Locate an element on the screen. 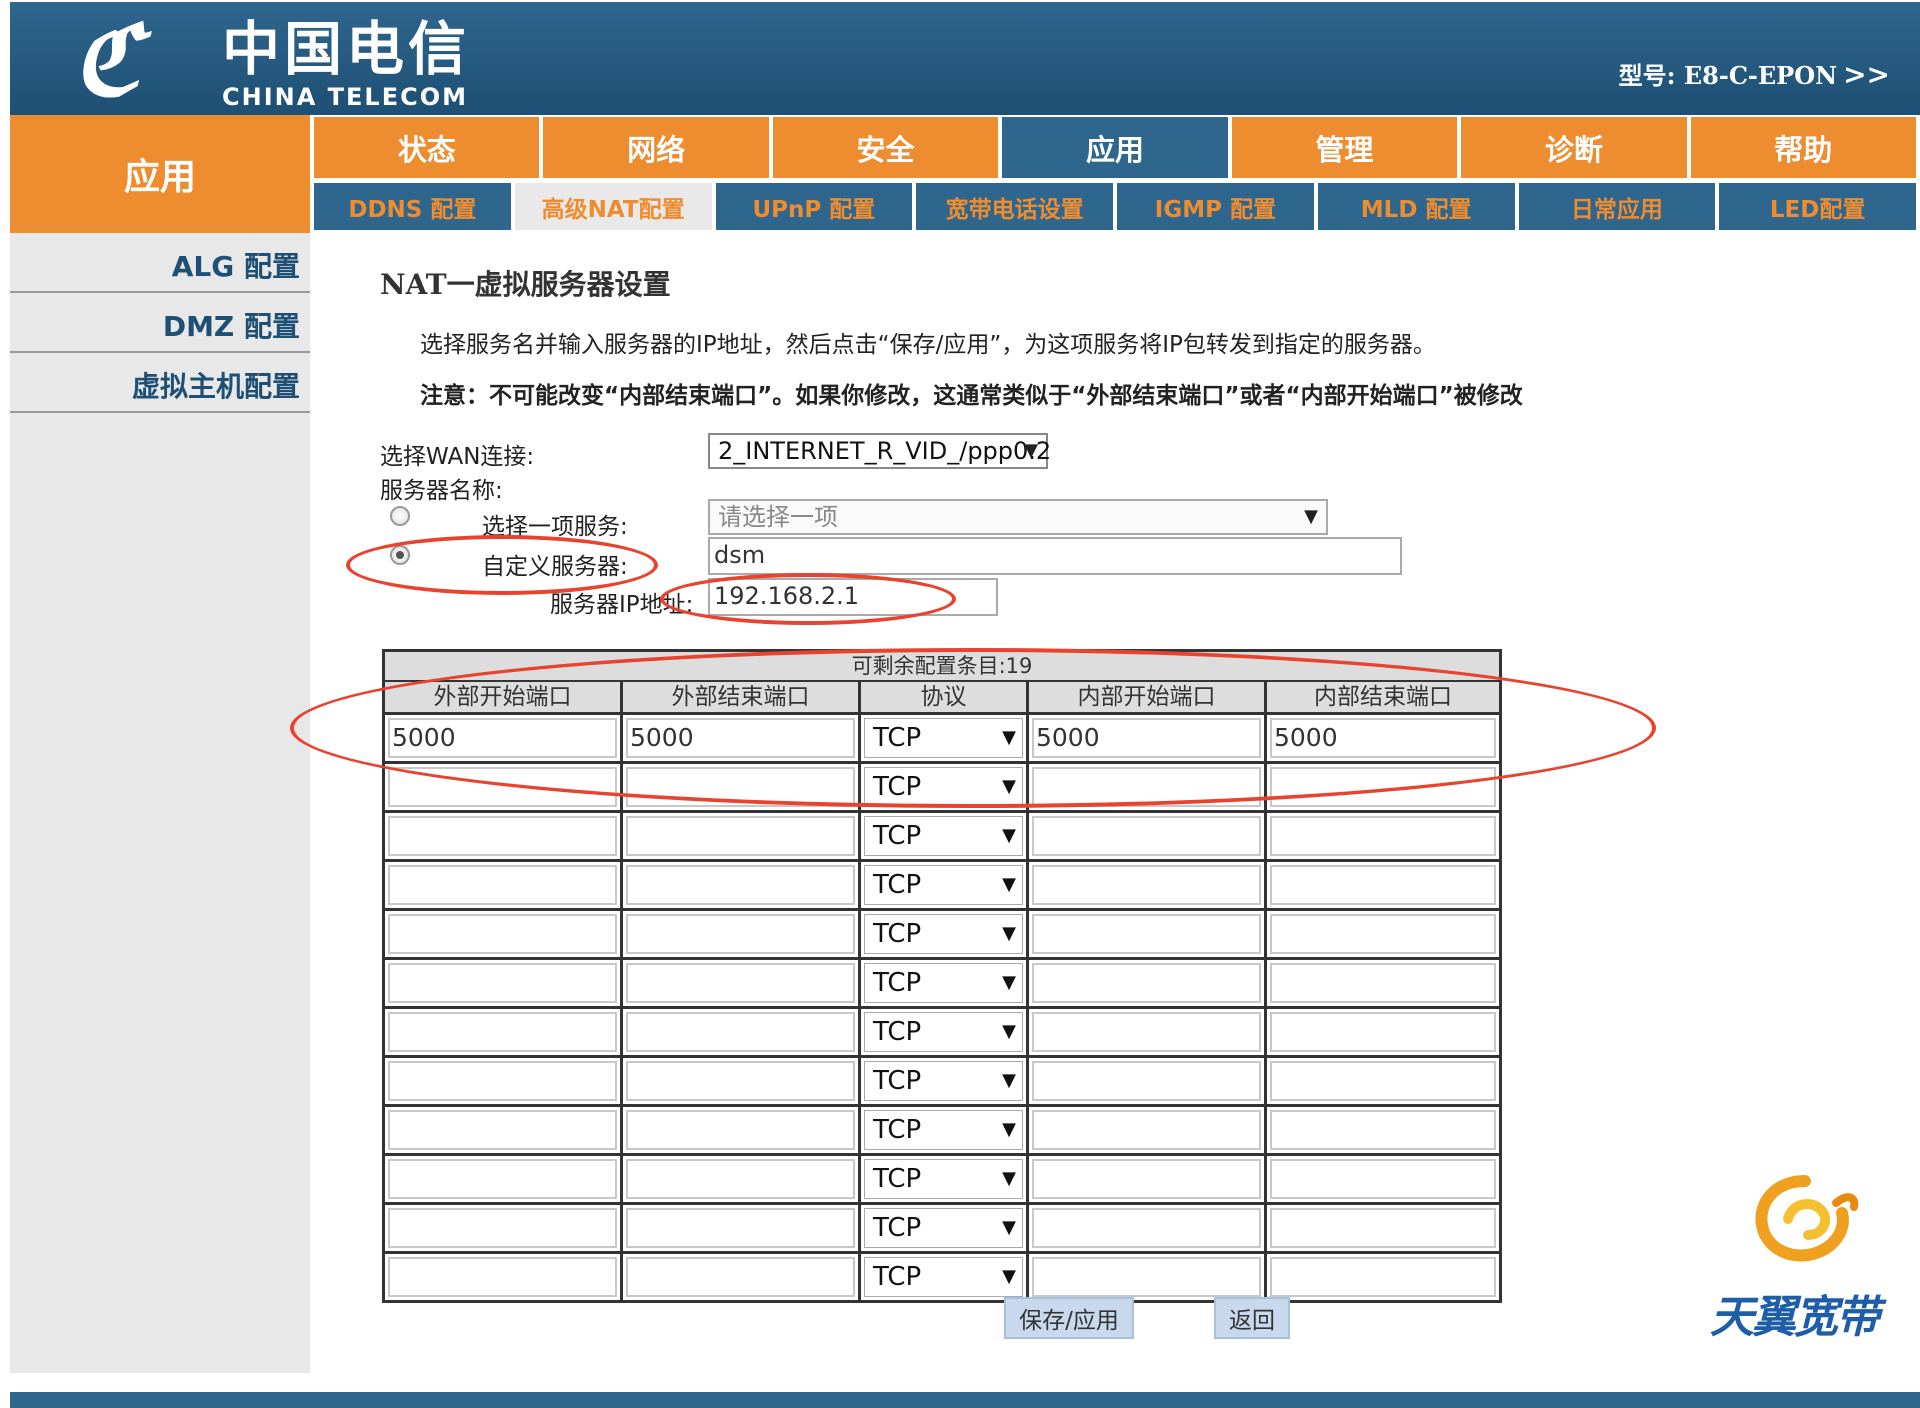 Image resolution: width=1920 pixels, height=1408 pixels. int-start-input: 5000 is located at coordinates (1146, 738).